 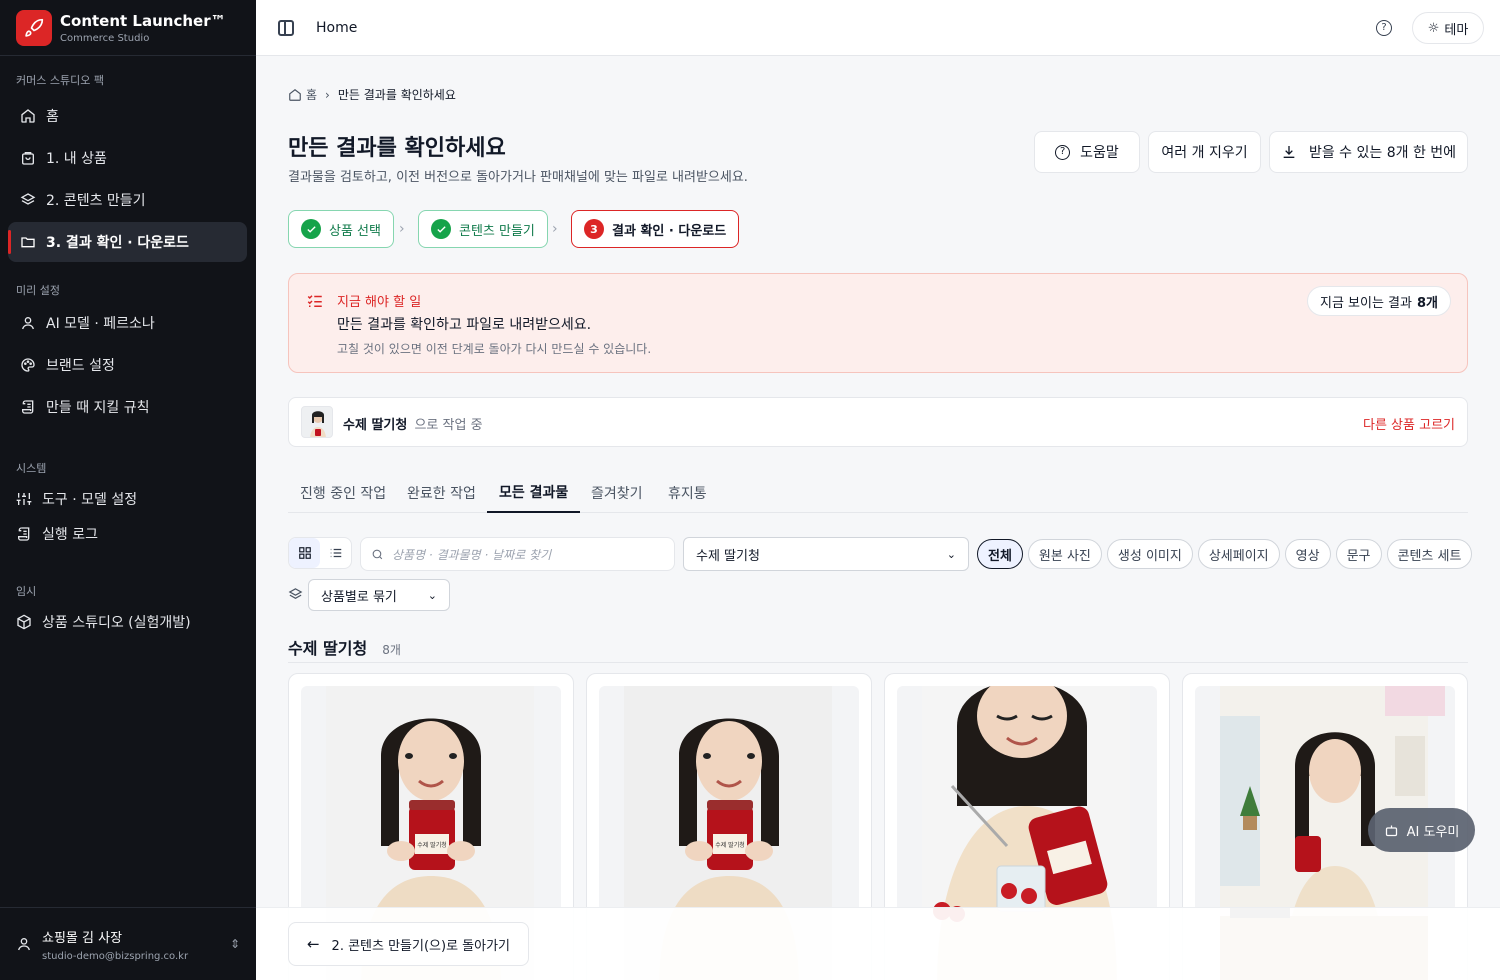 I want to click on section-label-studio-pack: 커머스 스튜디오 팩, so click(x=60, y=80).